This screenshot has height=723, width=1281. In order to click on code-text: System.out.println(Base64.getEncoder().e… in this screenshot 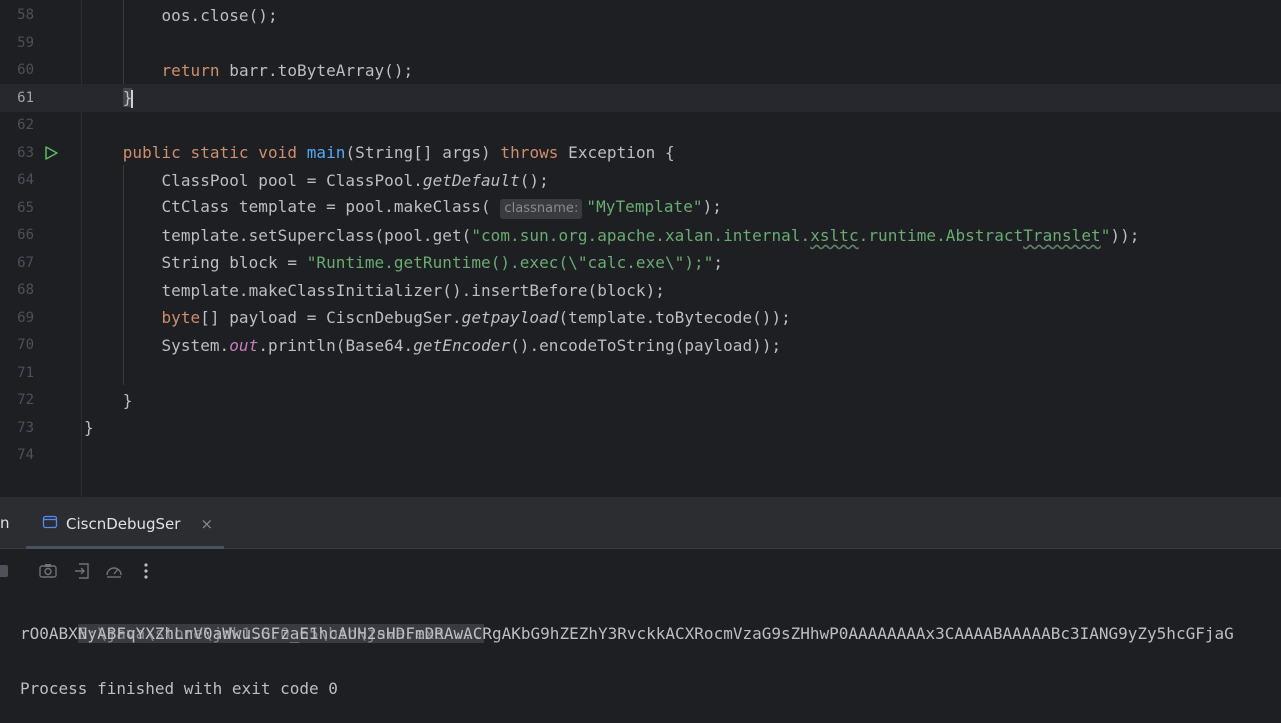, I will do `click(432, 345)`.